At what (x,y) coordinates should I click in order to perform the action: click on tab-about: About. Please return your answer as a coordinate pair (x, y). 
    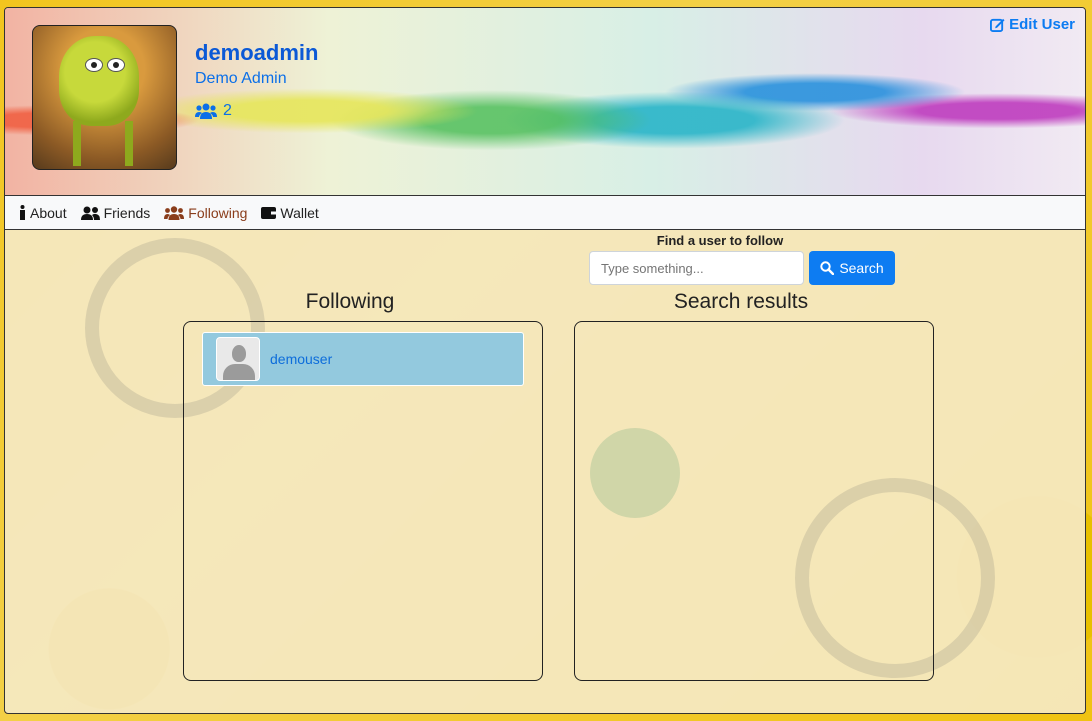
    Looking at the image, I should click on (43, 213).